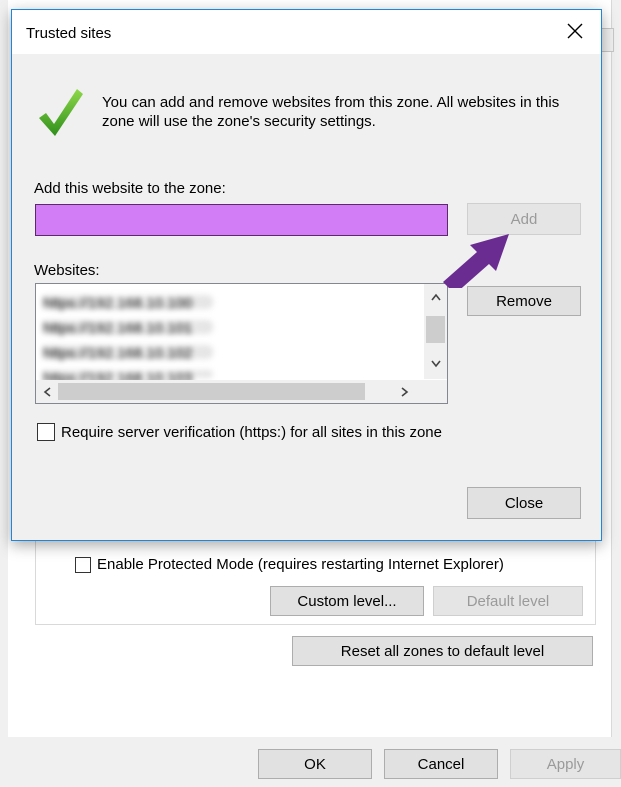 This screenshot has width=621, height=787. Describe the element at coordinates (477, 259) in the screenshot. I see `purple-arrow-icon` at that location.